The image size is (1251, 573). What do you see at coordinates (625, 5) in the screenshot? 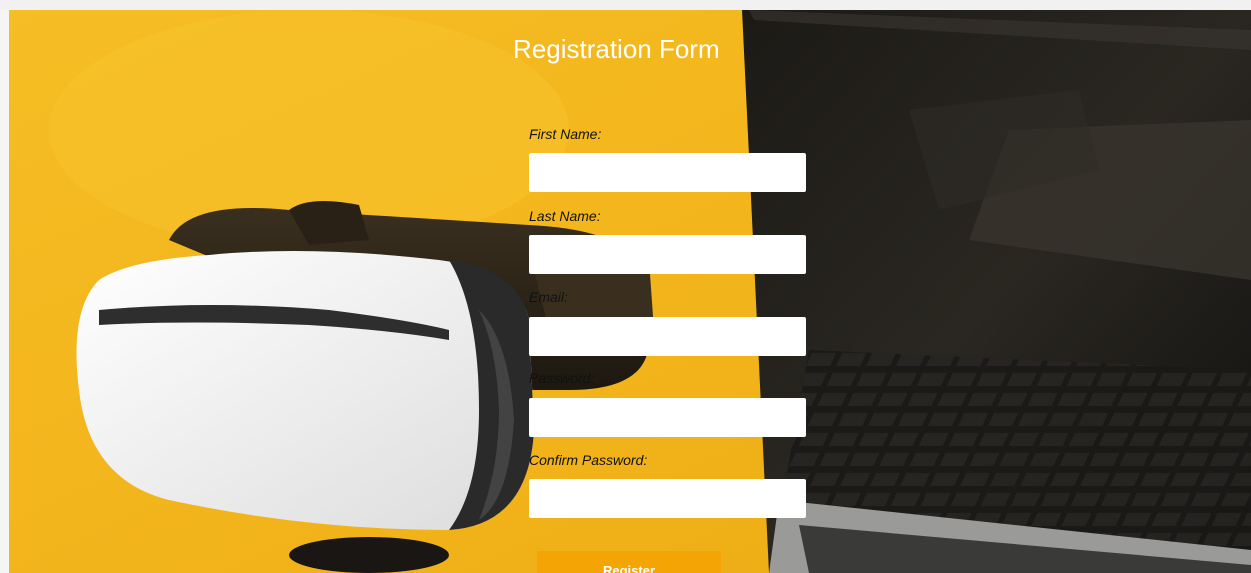
I see `top-border` at bounding box center [625, 5].